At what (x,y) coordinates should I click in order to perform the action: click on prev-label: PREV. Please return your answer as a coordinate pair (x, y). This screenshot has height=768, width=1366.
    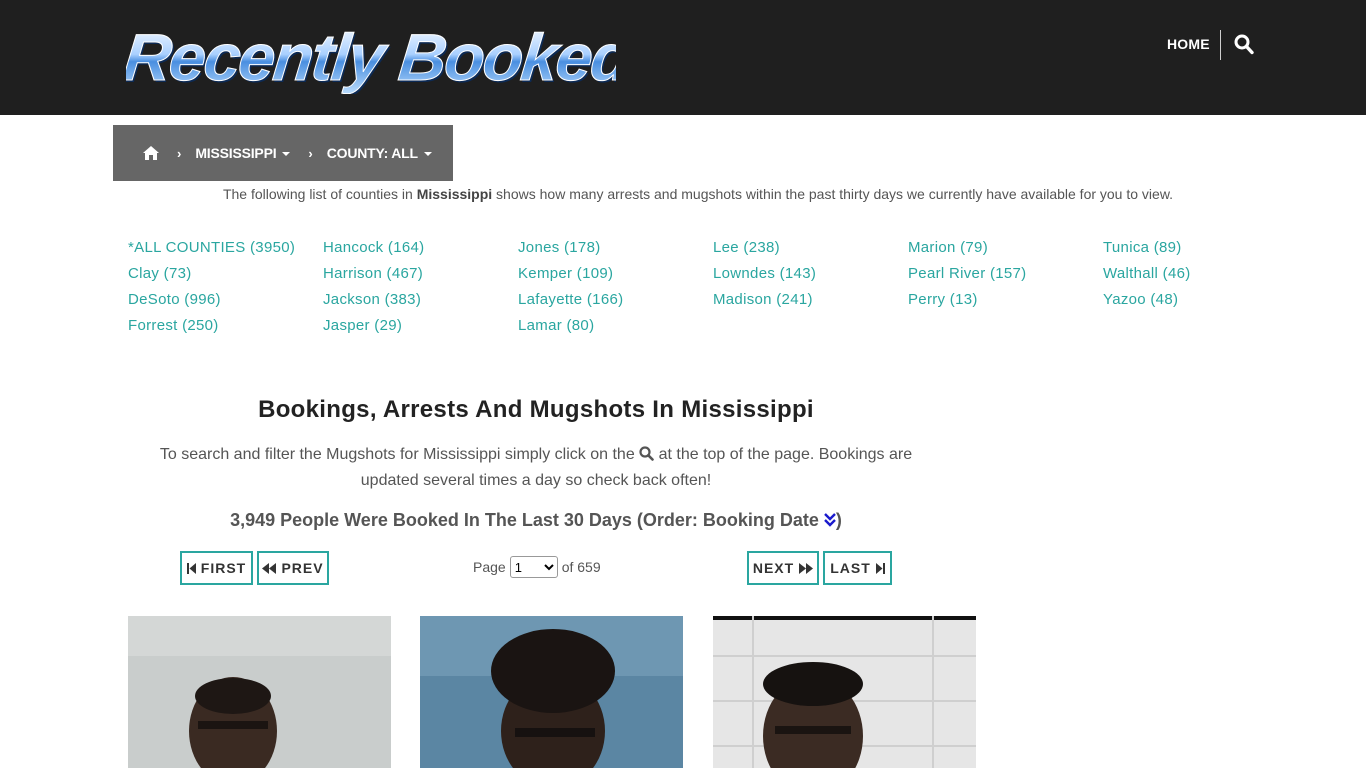
    Looking at the image, I should click on (302, 568).